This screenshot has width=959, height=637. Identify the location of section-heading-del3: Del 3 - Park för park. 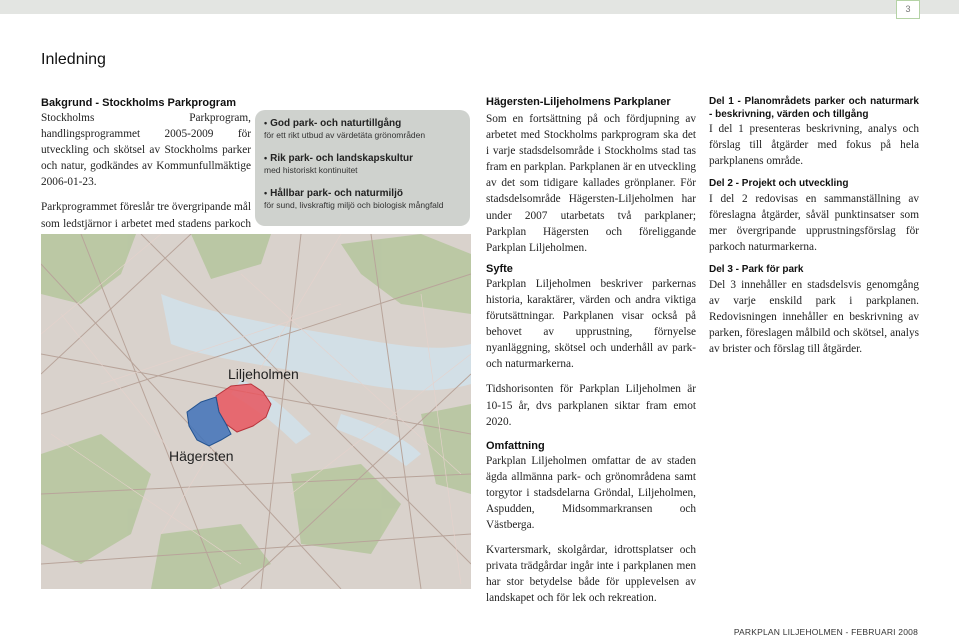
(756, 270).